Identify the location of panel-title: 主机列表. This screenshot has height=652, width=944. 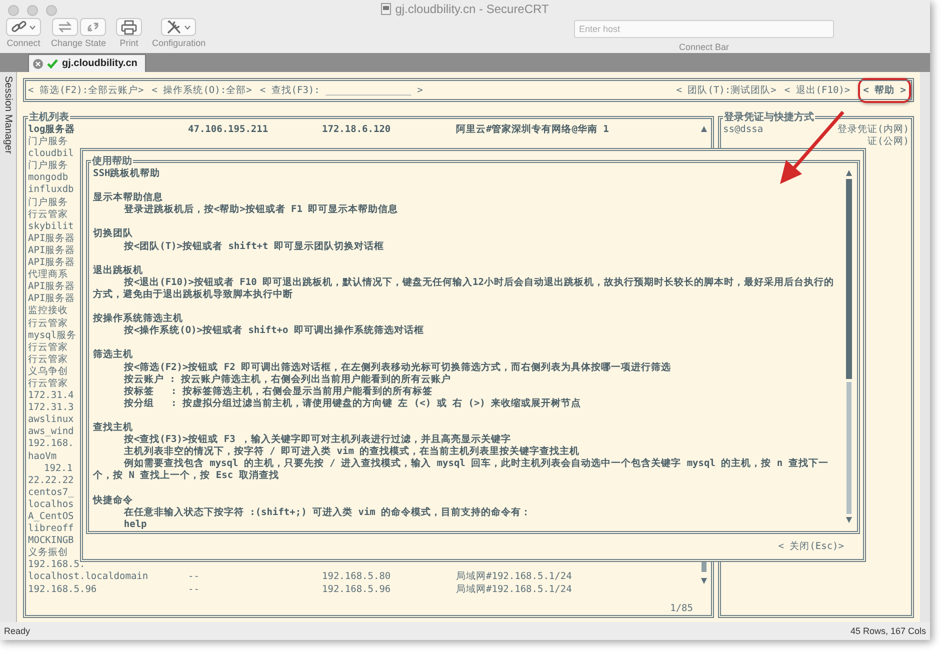
(49, 117).